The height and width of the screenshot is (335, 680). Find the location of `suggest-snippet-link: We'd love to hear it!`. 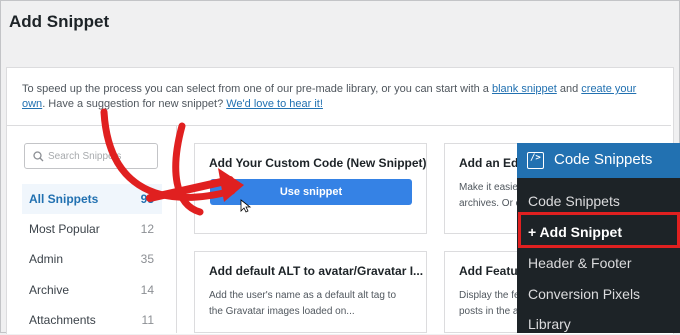

suggest-snippet-link: We'd love to hear it! is located at coordinates (274, 104).